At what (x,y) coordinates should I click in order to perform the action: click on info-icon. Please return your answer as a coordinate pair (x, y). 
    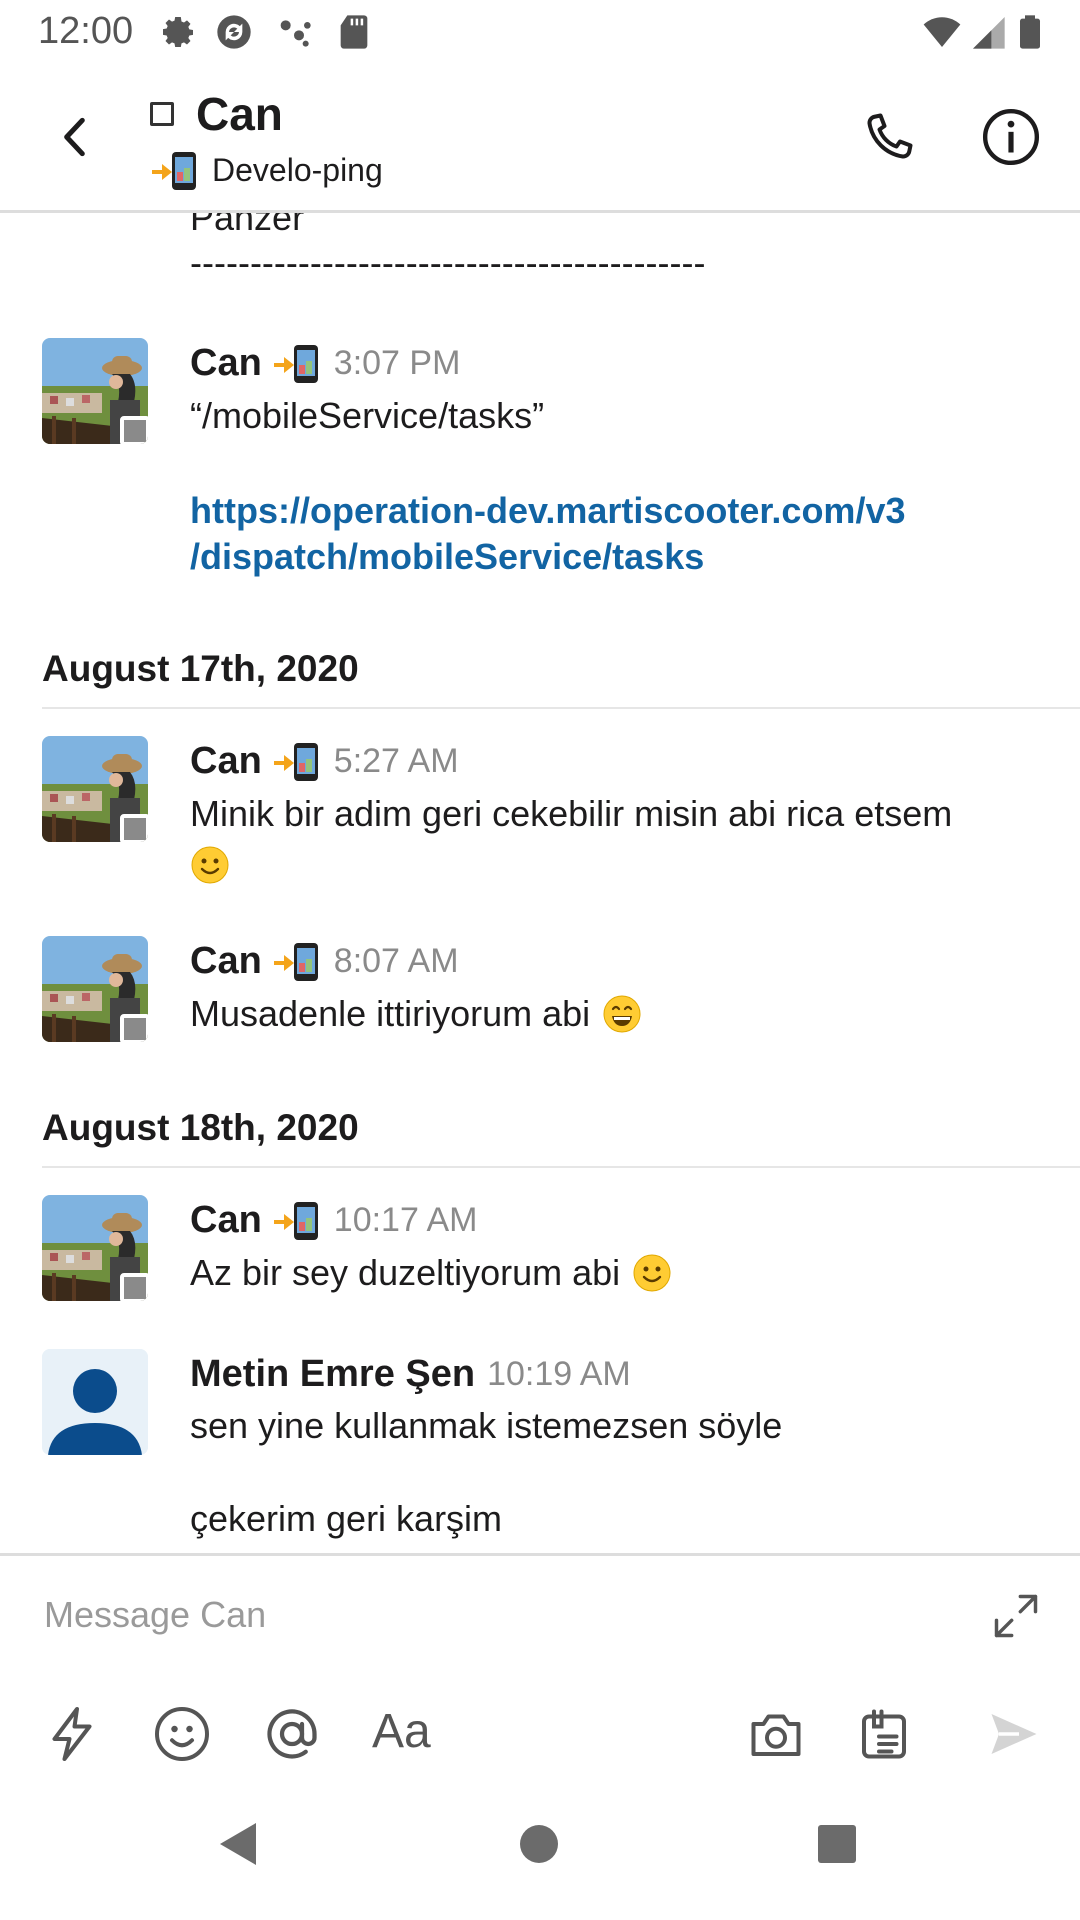
    Looking at the image, I should click on (1011, 137).